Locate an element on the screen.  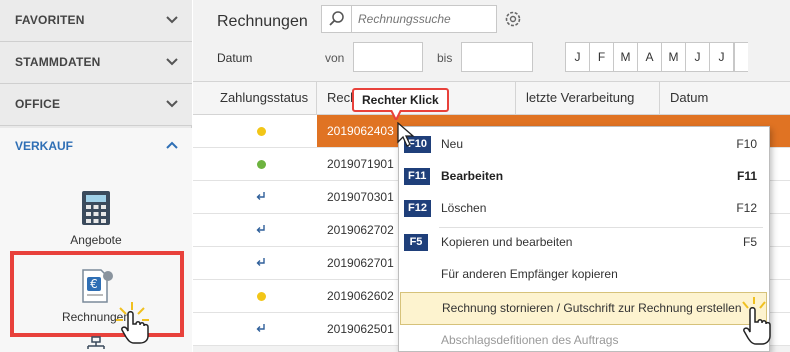
search-button is located at coordinates (337, 19).